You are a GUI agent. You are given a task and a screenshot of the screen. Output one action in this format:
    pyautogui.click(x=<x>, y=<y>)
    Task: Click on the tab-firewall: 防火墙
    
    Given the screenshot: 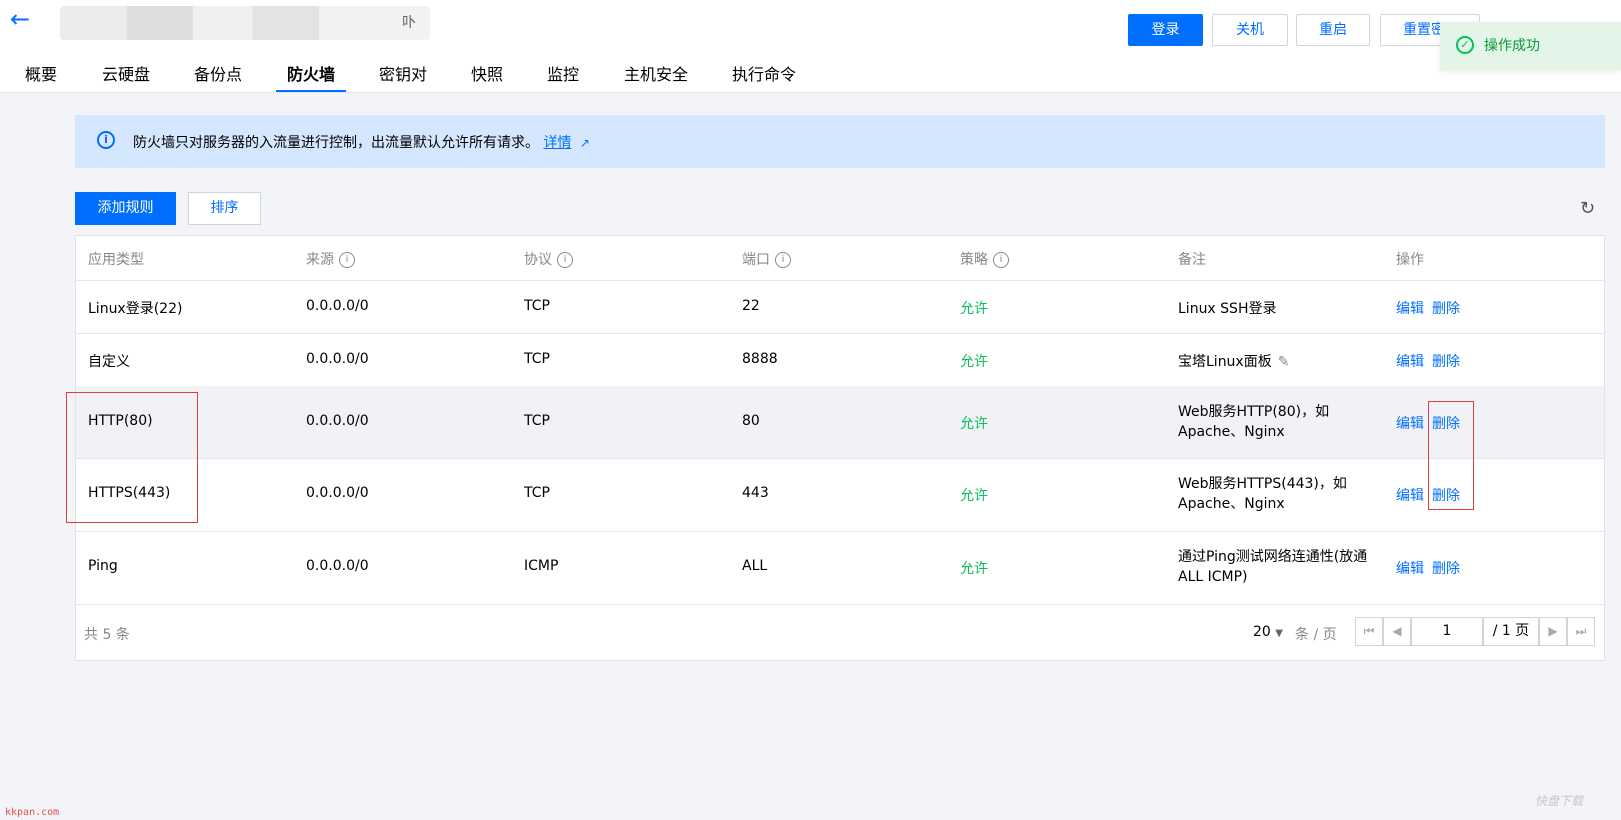 What is the action you would take?
    pyautogui.click(x=311, y=78)
    